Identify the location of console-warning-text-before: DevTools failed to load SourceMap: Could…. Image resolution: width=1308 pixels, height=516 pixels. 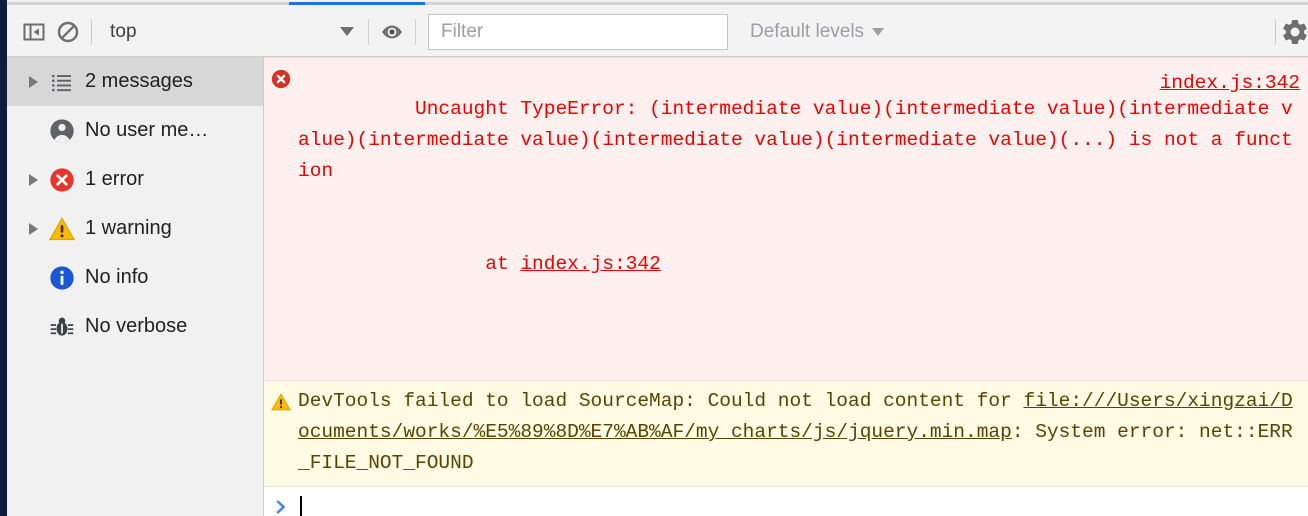
(661, 401).